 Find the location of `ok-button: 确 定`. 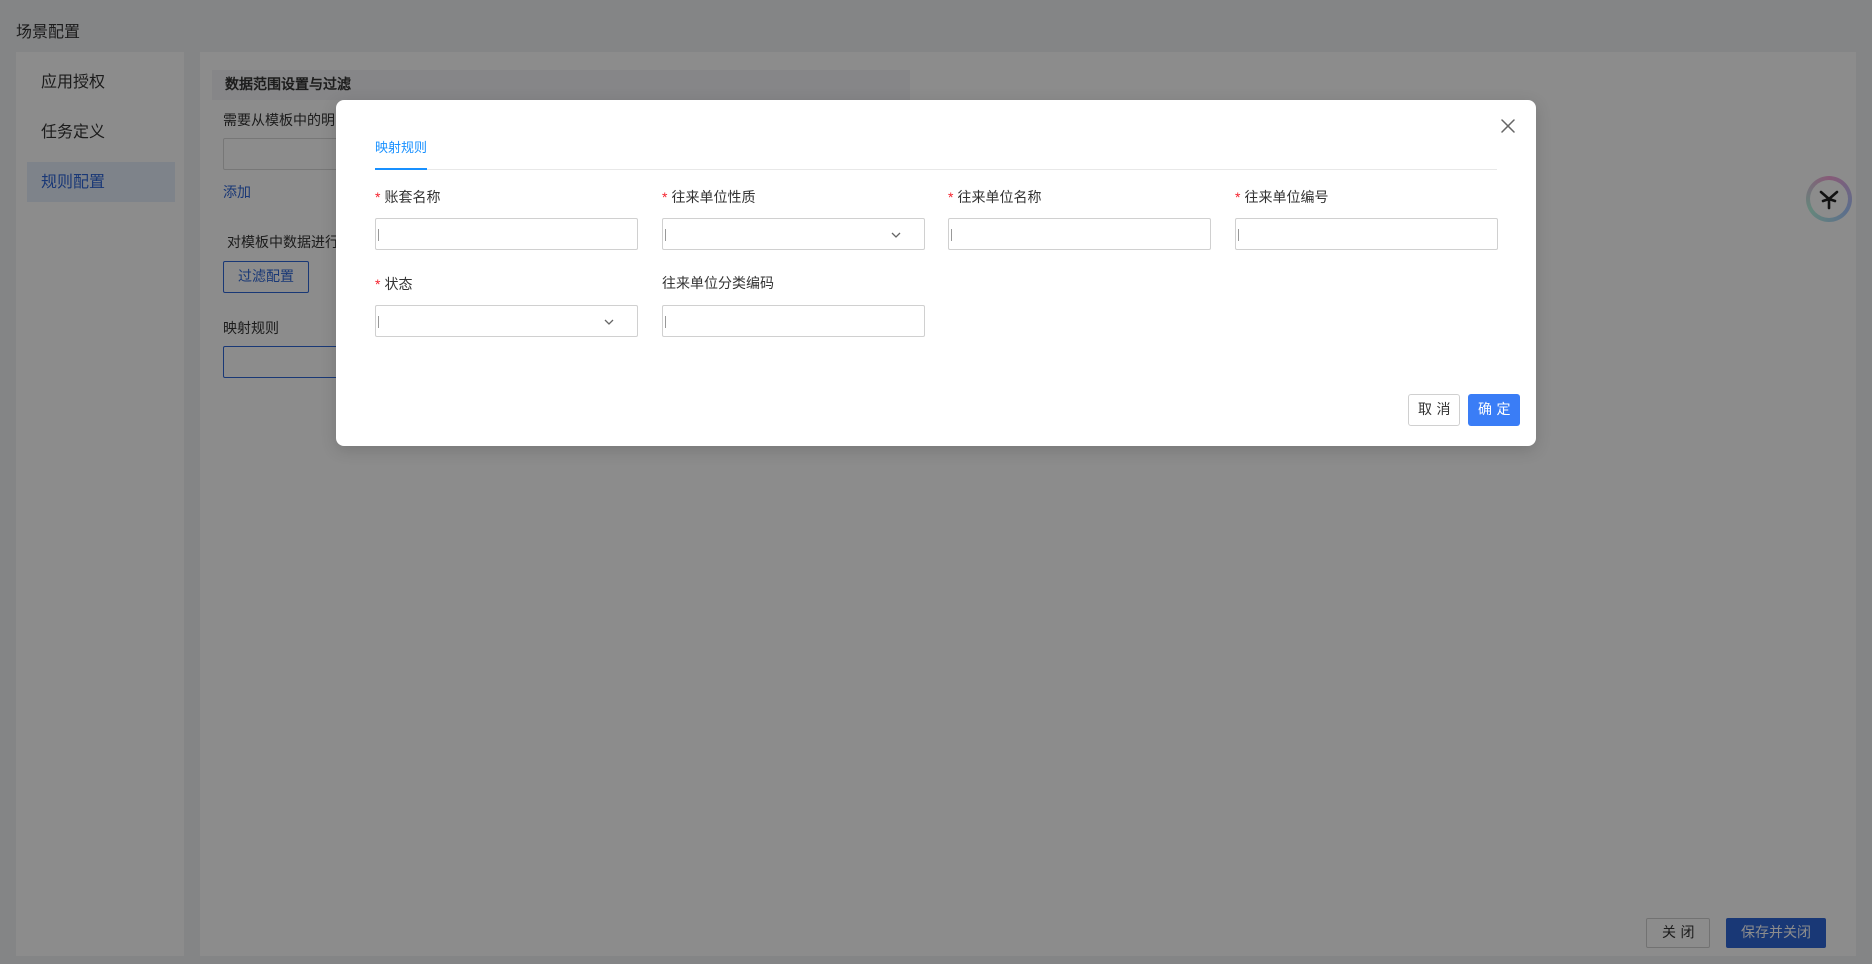

ok-button: 确 定 is located at coordinates (1494, 410).